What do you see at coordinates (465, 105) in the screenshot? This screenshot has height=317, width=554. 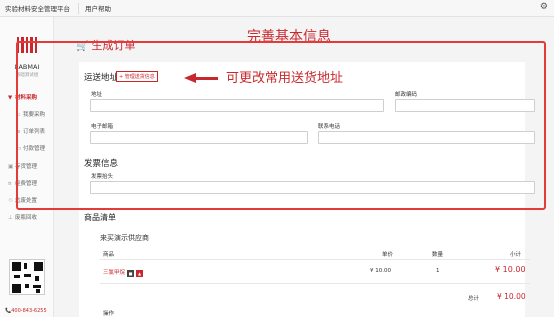 I see `zip-input` at bounding box center [465, 105].